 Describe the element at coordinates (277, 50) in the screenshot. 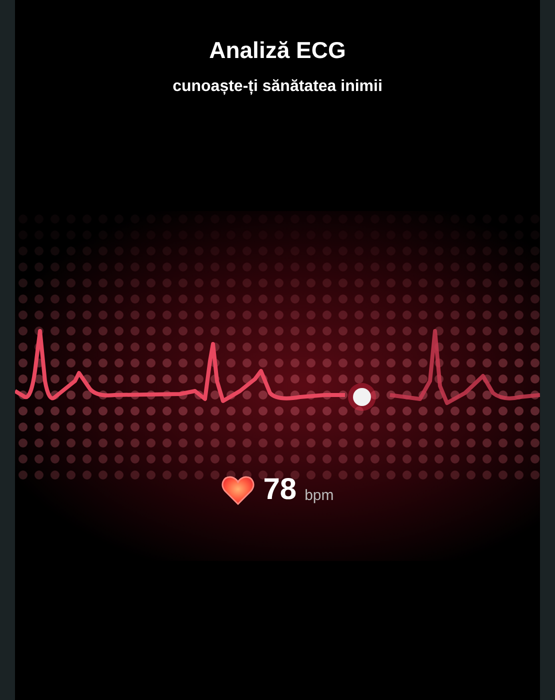

I see `screen-title: Analiză ECG` at that location.